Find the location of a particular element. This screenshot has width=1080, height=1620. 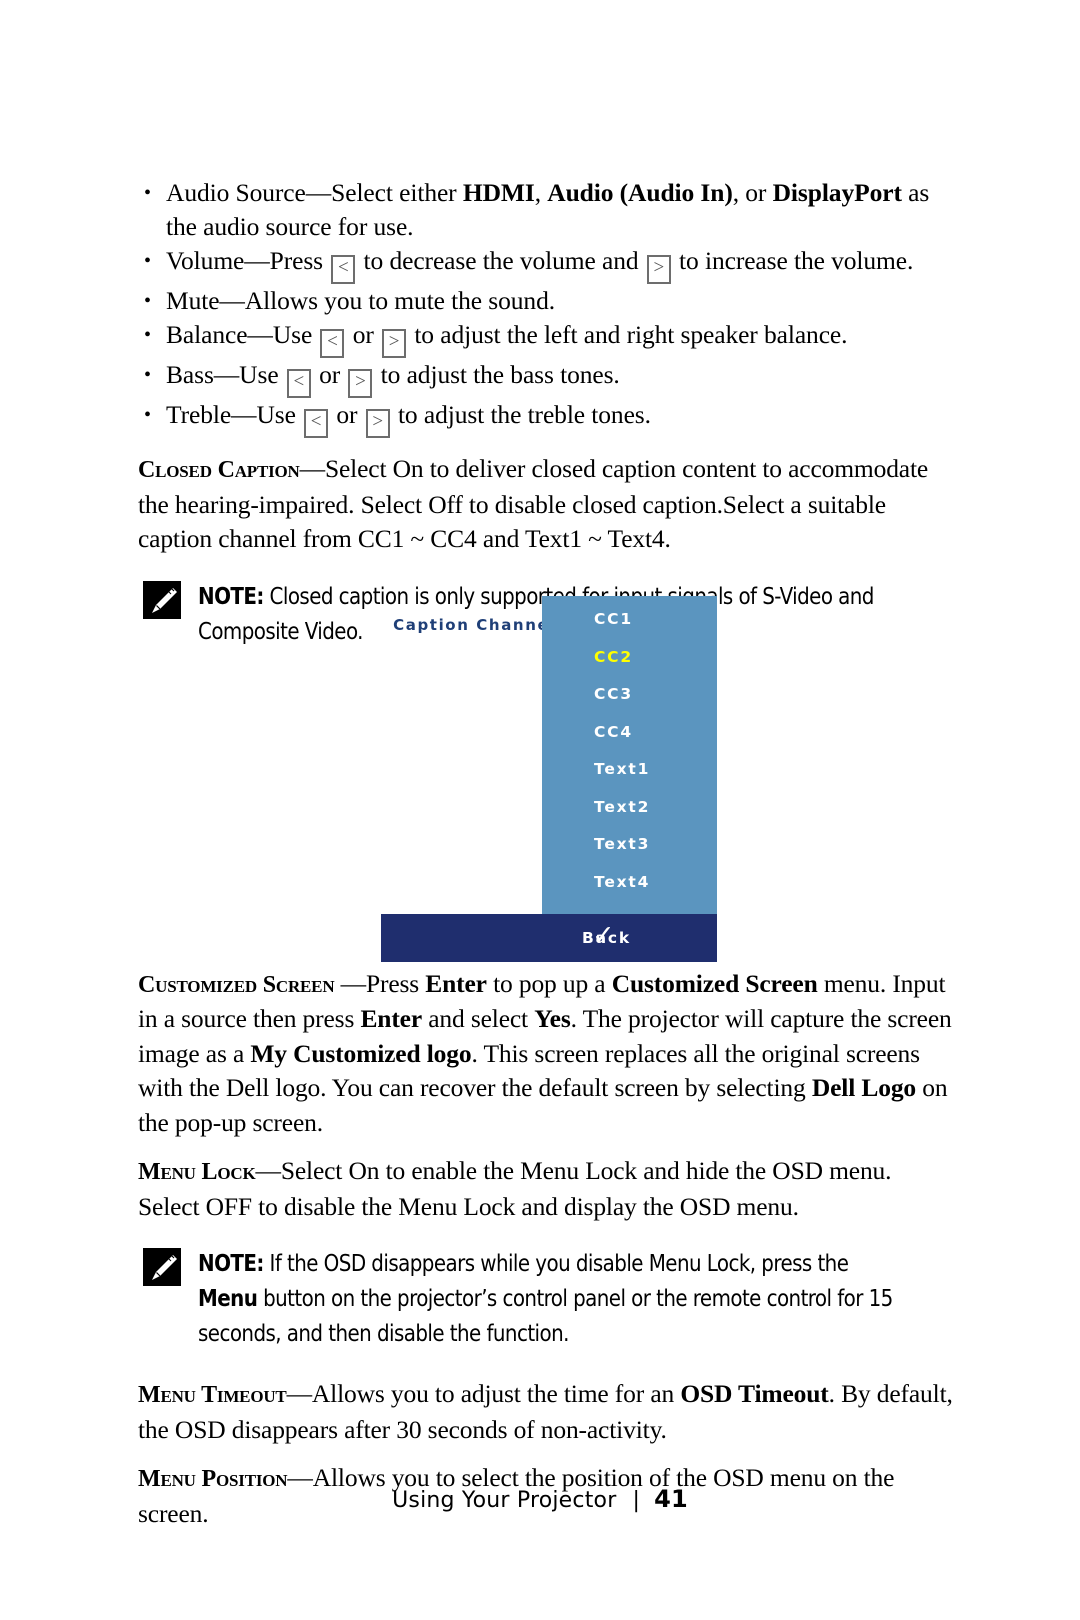

menu-lock-heading: Menu Lock is located at coordinates (197, 1172).